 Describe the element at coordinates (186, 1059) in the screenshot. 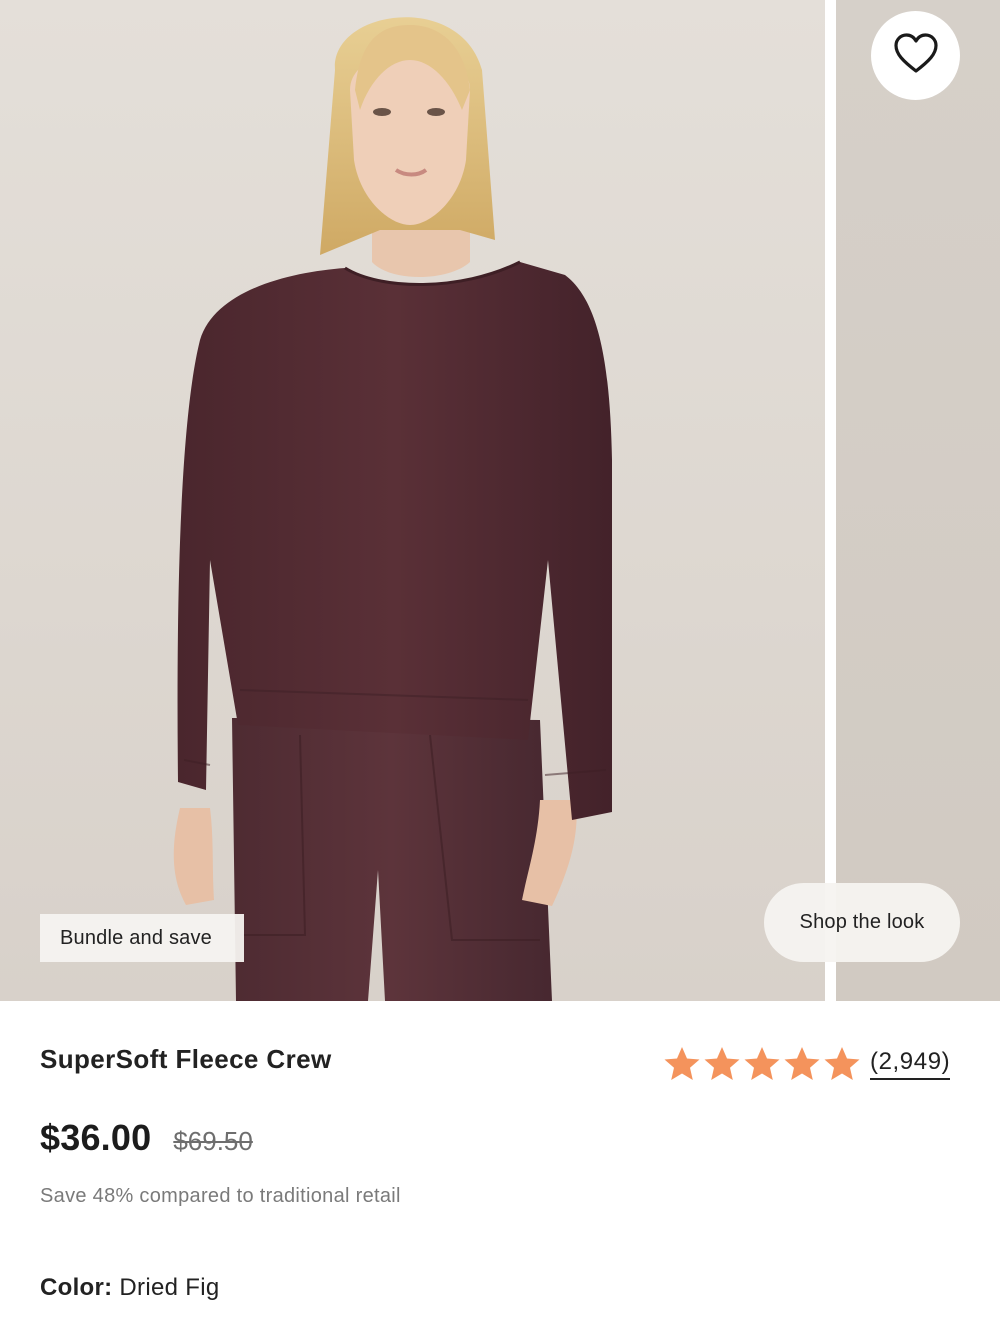

I see `product-title: SuperSoft Fleece Crew` at that location.